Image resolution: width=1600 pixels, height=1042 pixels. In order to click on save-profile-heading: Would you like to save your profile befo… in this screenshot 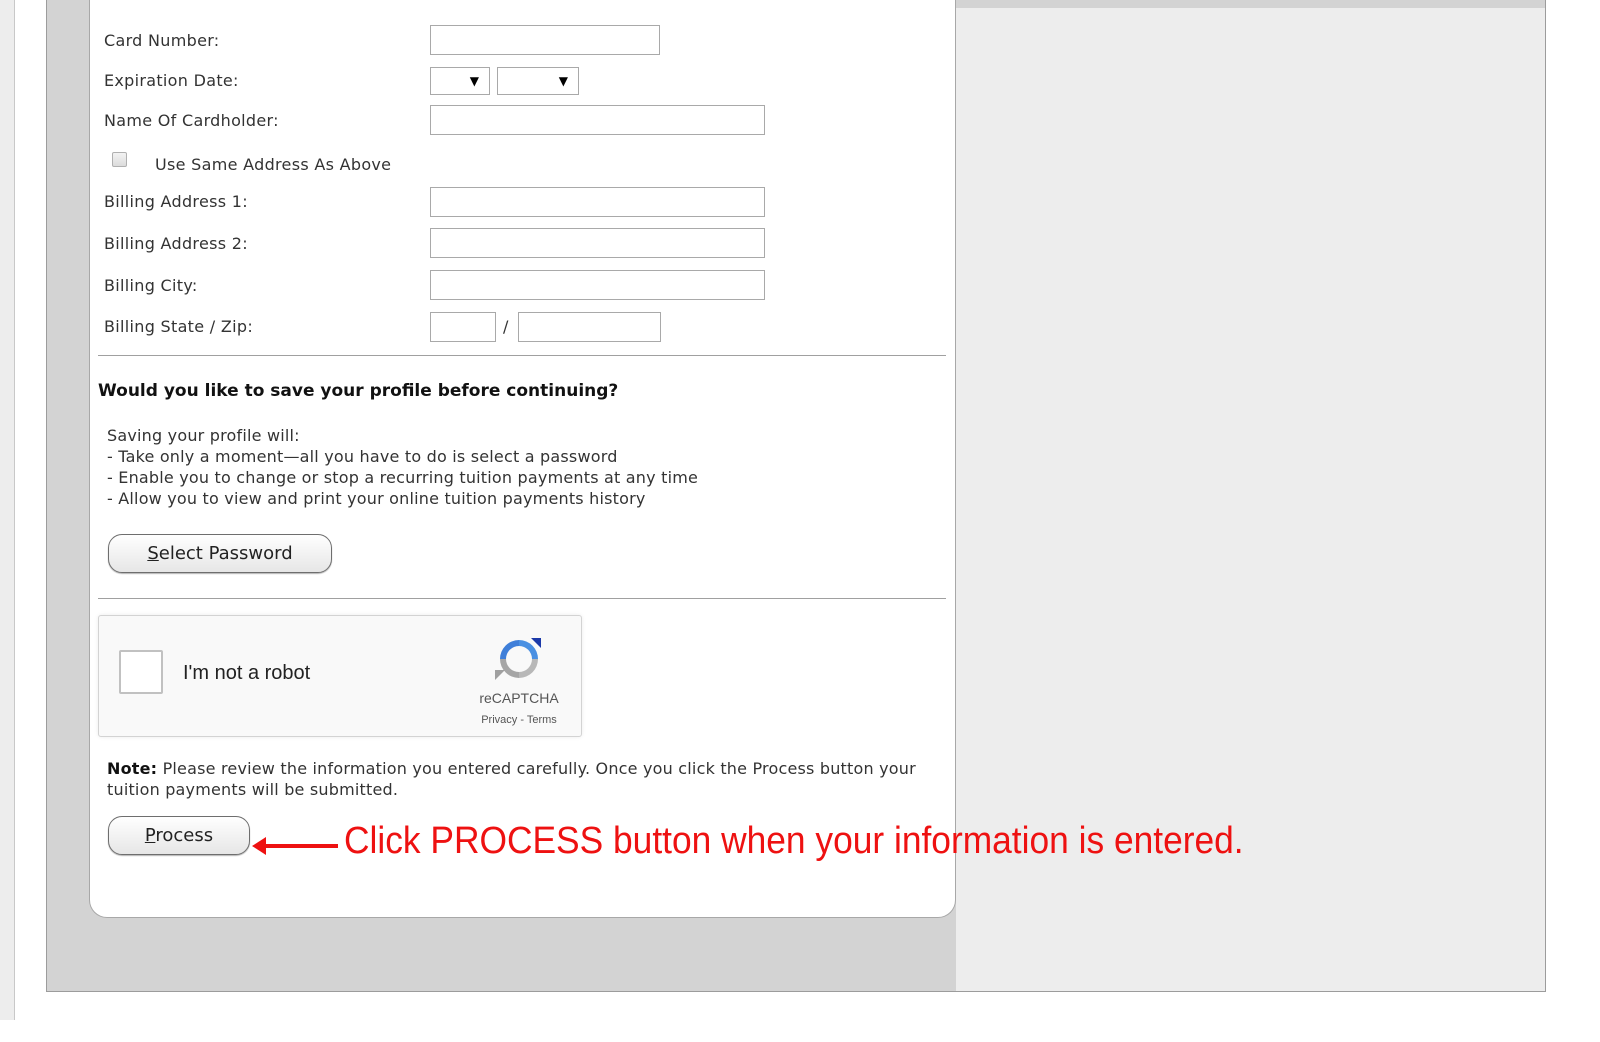, I will do `click(358, 391)`.